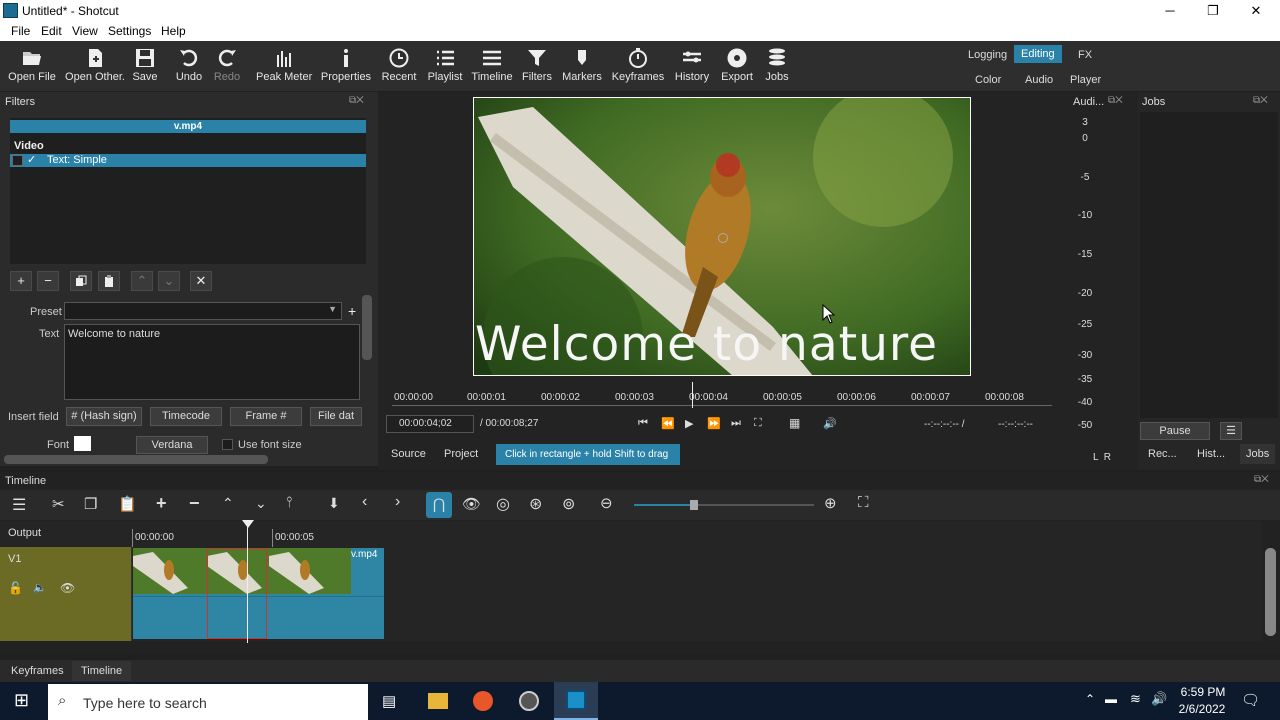 This screenshot has height=720, width=1280. I want to click on undo-button: Undo, so click(189, 66).